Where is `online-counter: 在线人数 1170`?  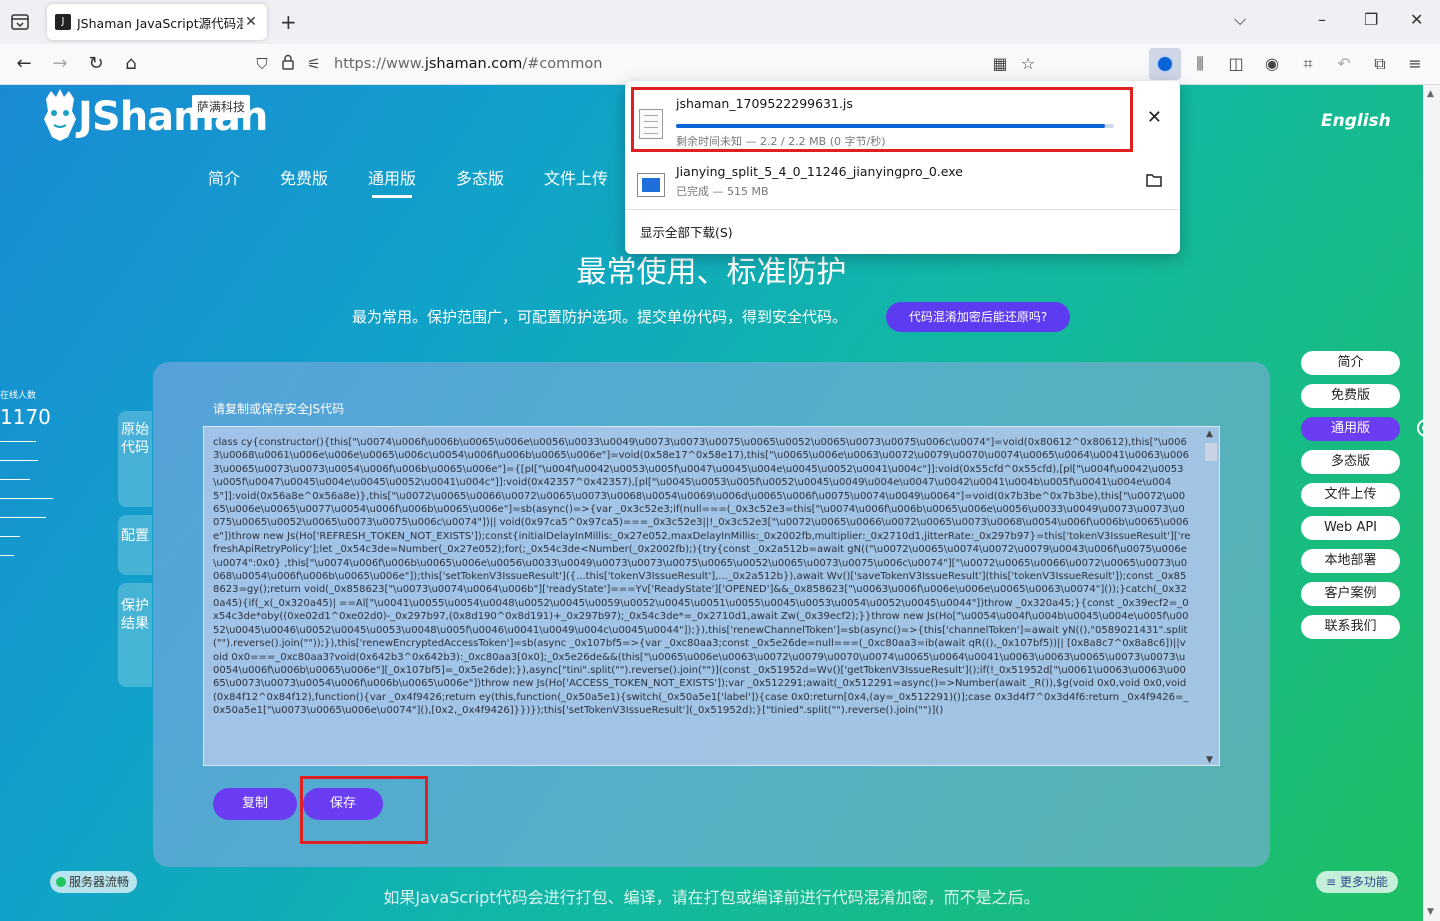 online-counter: 在线人数 1170 is located at coordinates (26, 481).